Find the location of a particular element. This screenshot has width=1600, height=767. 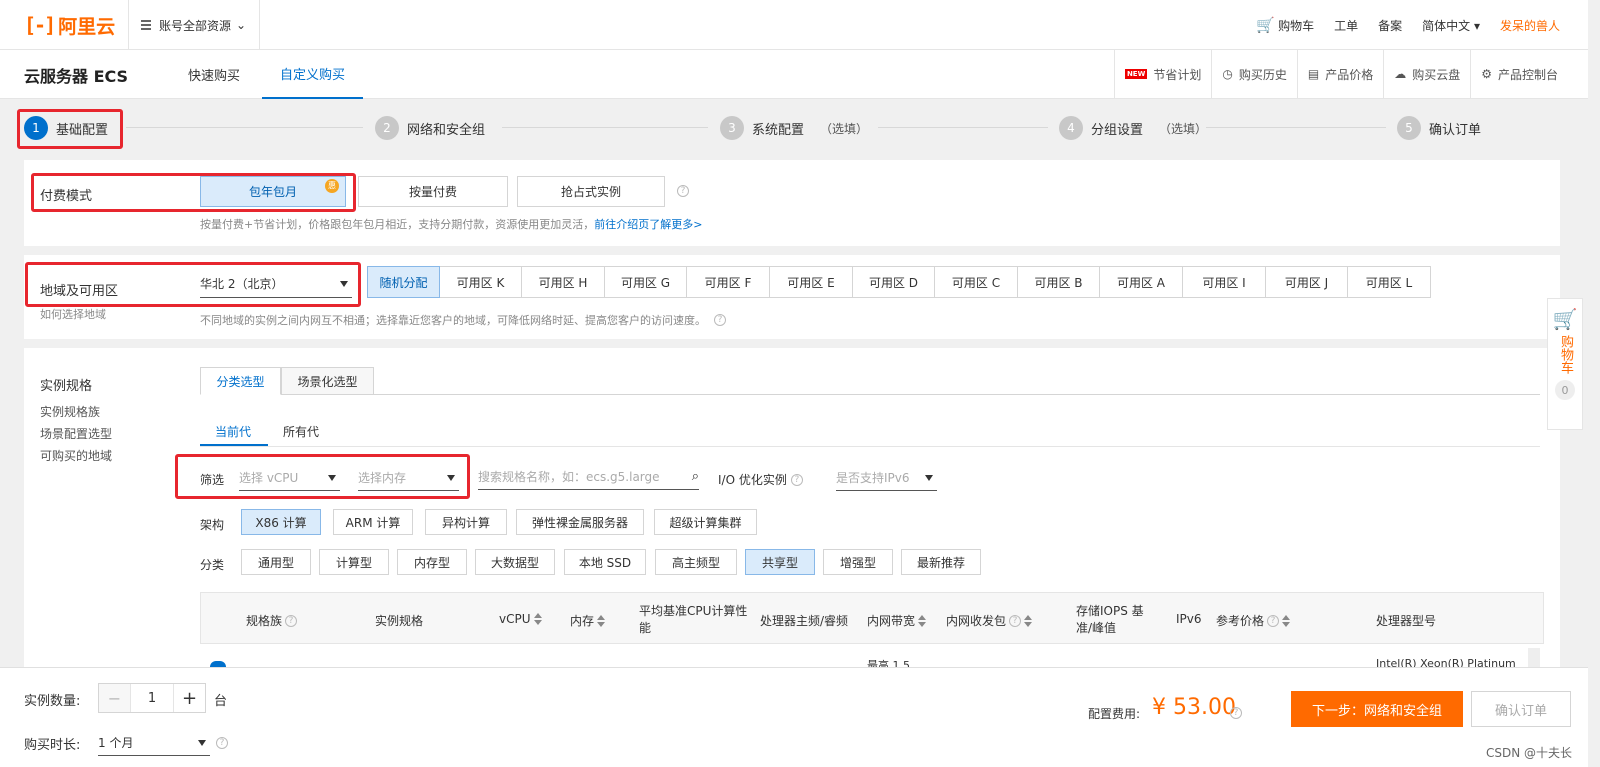

gen-current: 当前代 is located at coordinates (233, 431).